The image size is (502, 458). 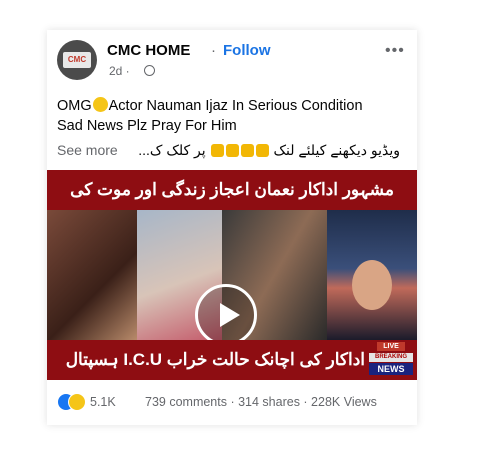 I want to click on sad-reaction-icon, so click(x=77, y=402).